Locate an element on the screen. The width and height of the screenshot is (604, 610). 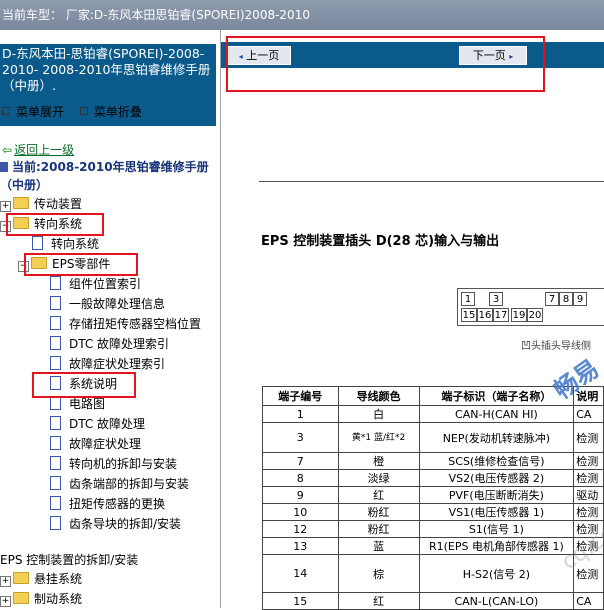
tree-doc-torque-sensor-neutral: 存储扭矩传感器空档位置 is located at coordinates (125, 324).